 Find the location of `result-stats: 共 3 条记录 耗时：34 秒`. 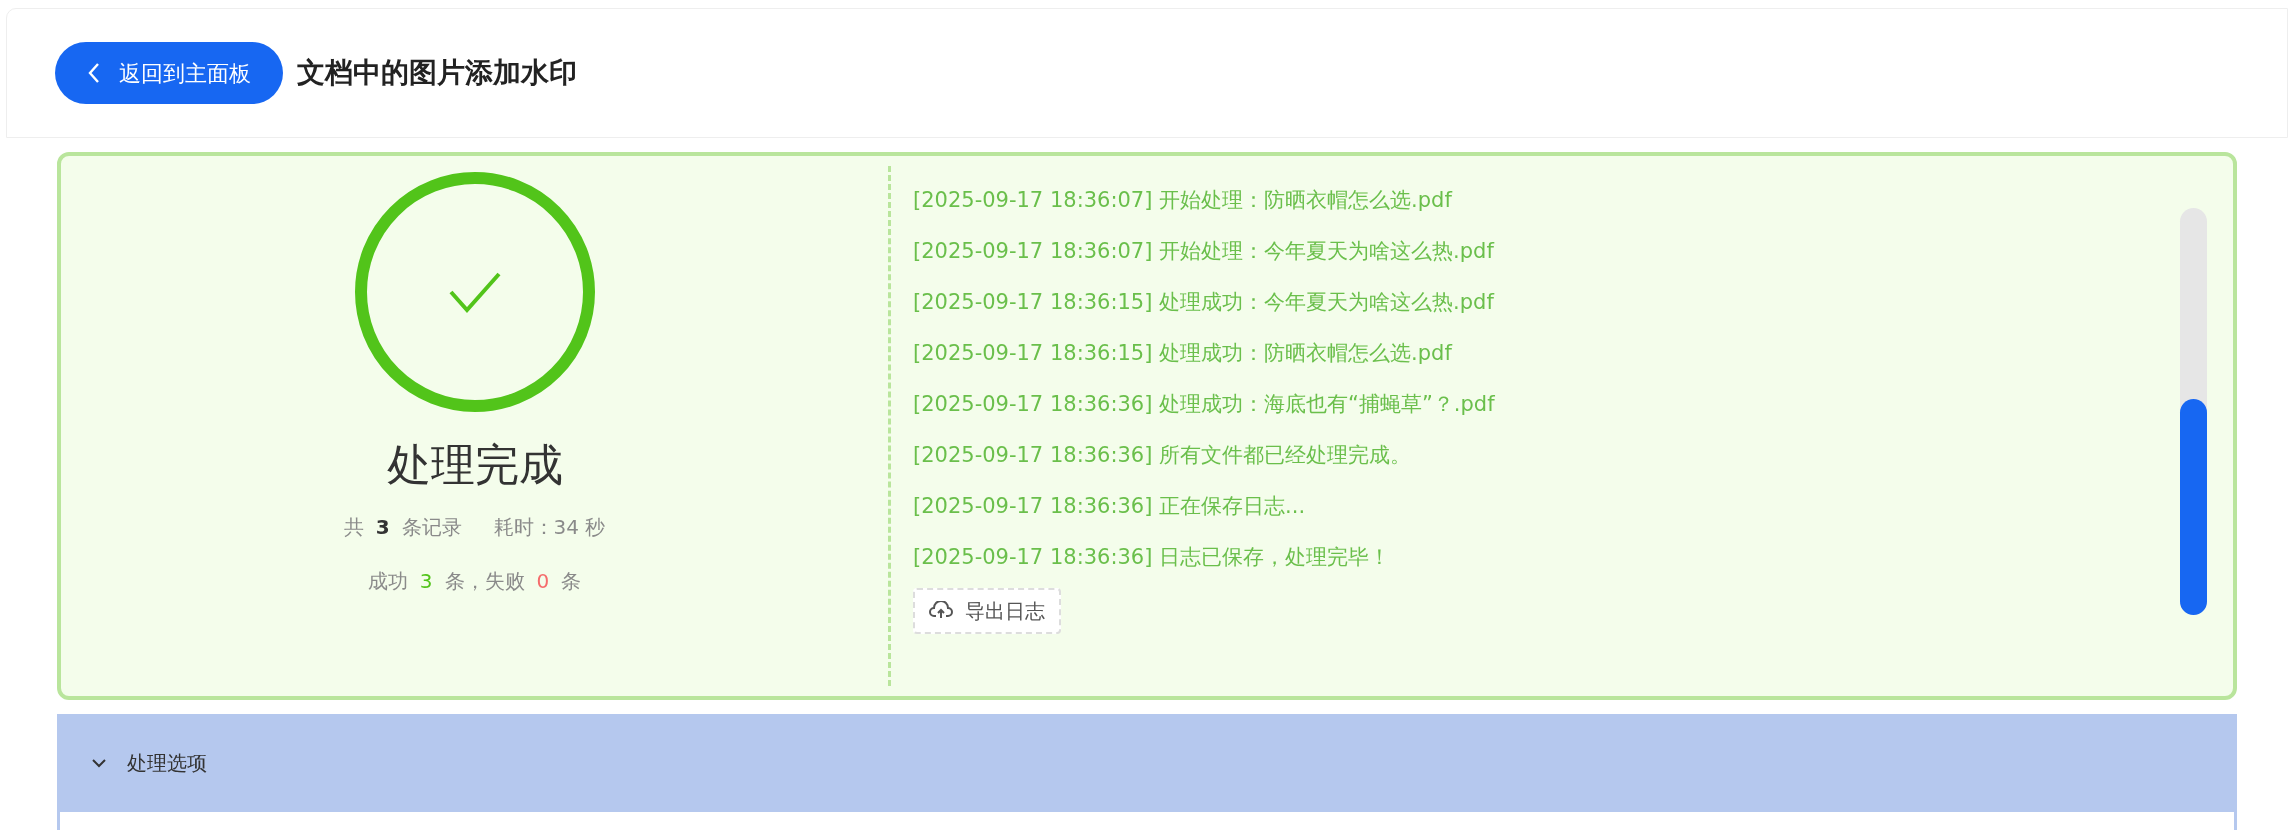

result-stats: 共 3 条记录 耗时：34 秒 is located at coordinates (474, 527).